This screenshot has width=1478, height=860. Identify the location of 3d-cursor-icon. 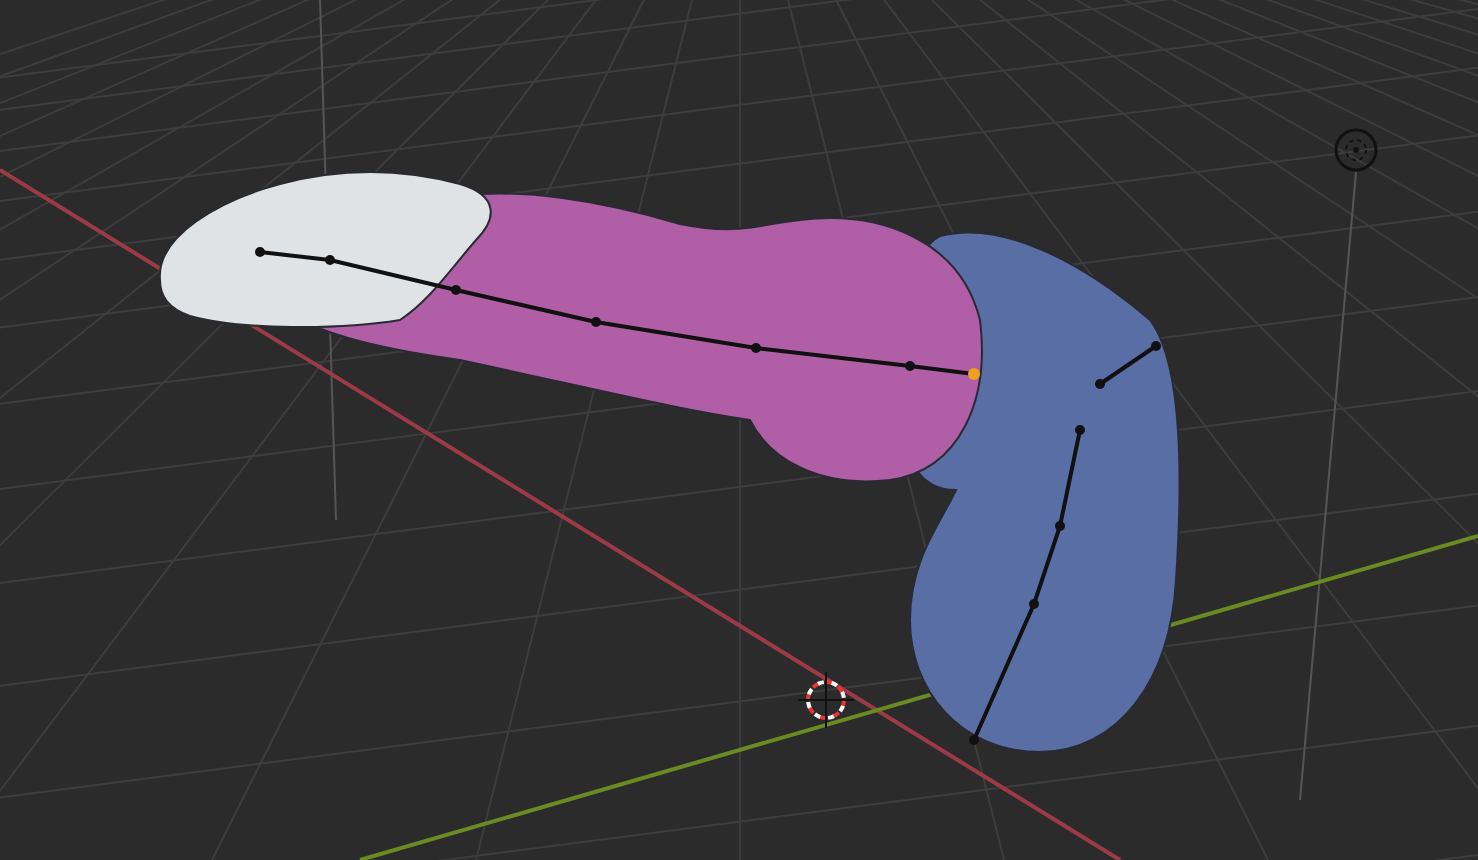
(826, 700).